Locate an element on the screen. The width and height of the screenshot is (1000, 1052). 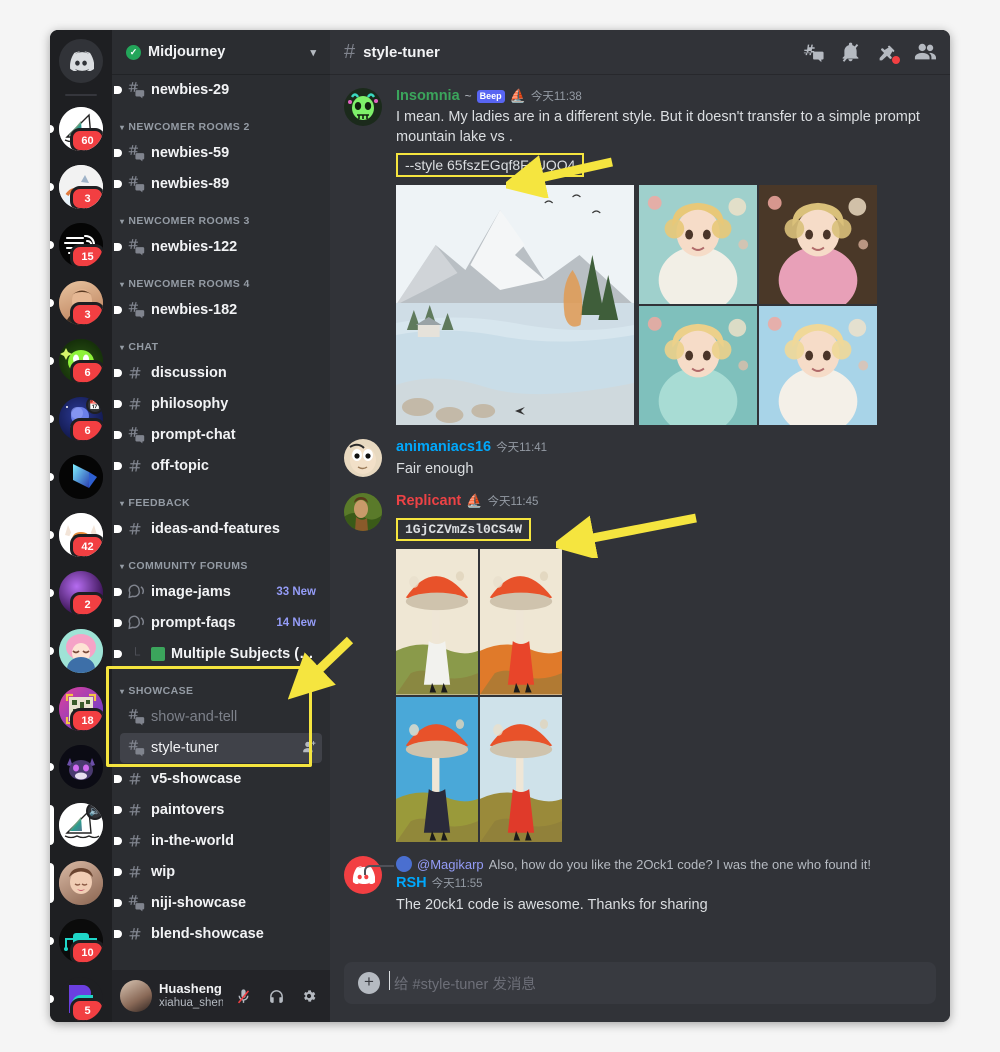
category-chat: ▾ CHAT is located at coordinates (221, 341).